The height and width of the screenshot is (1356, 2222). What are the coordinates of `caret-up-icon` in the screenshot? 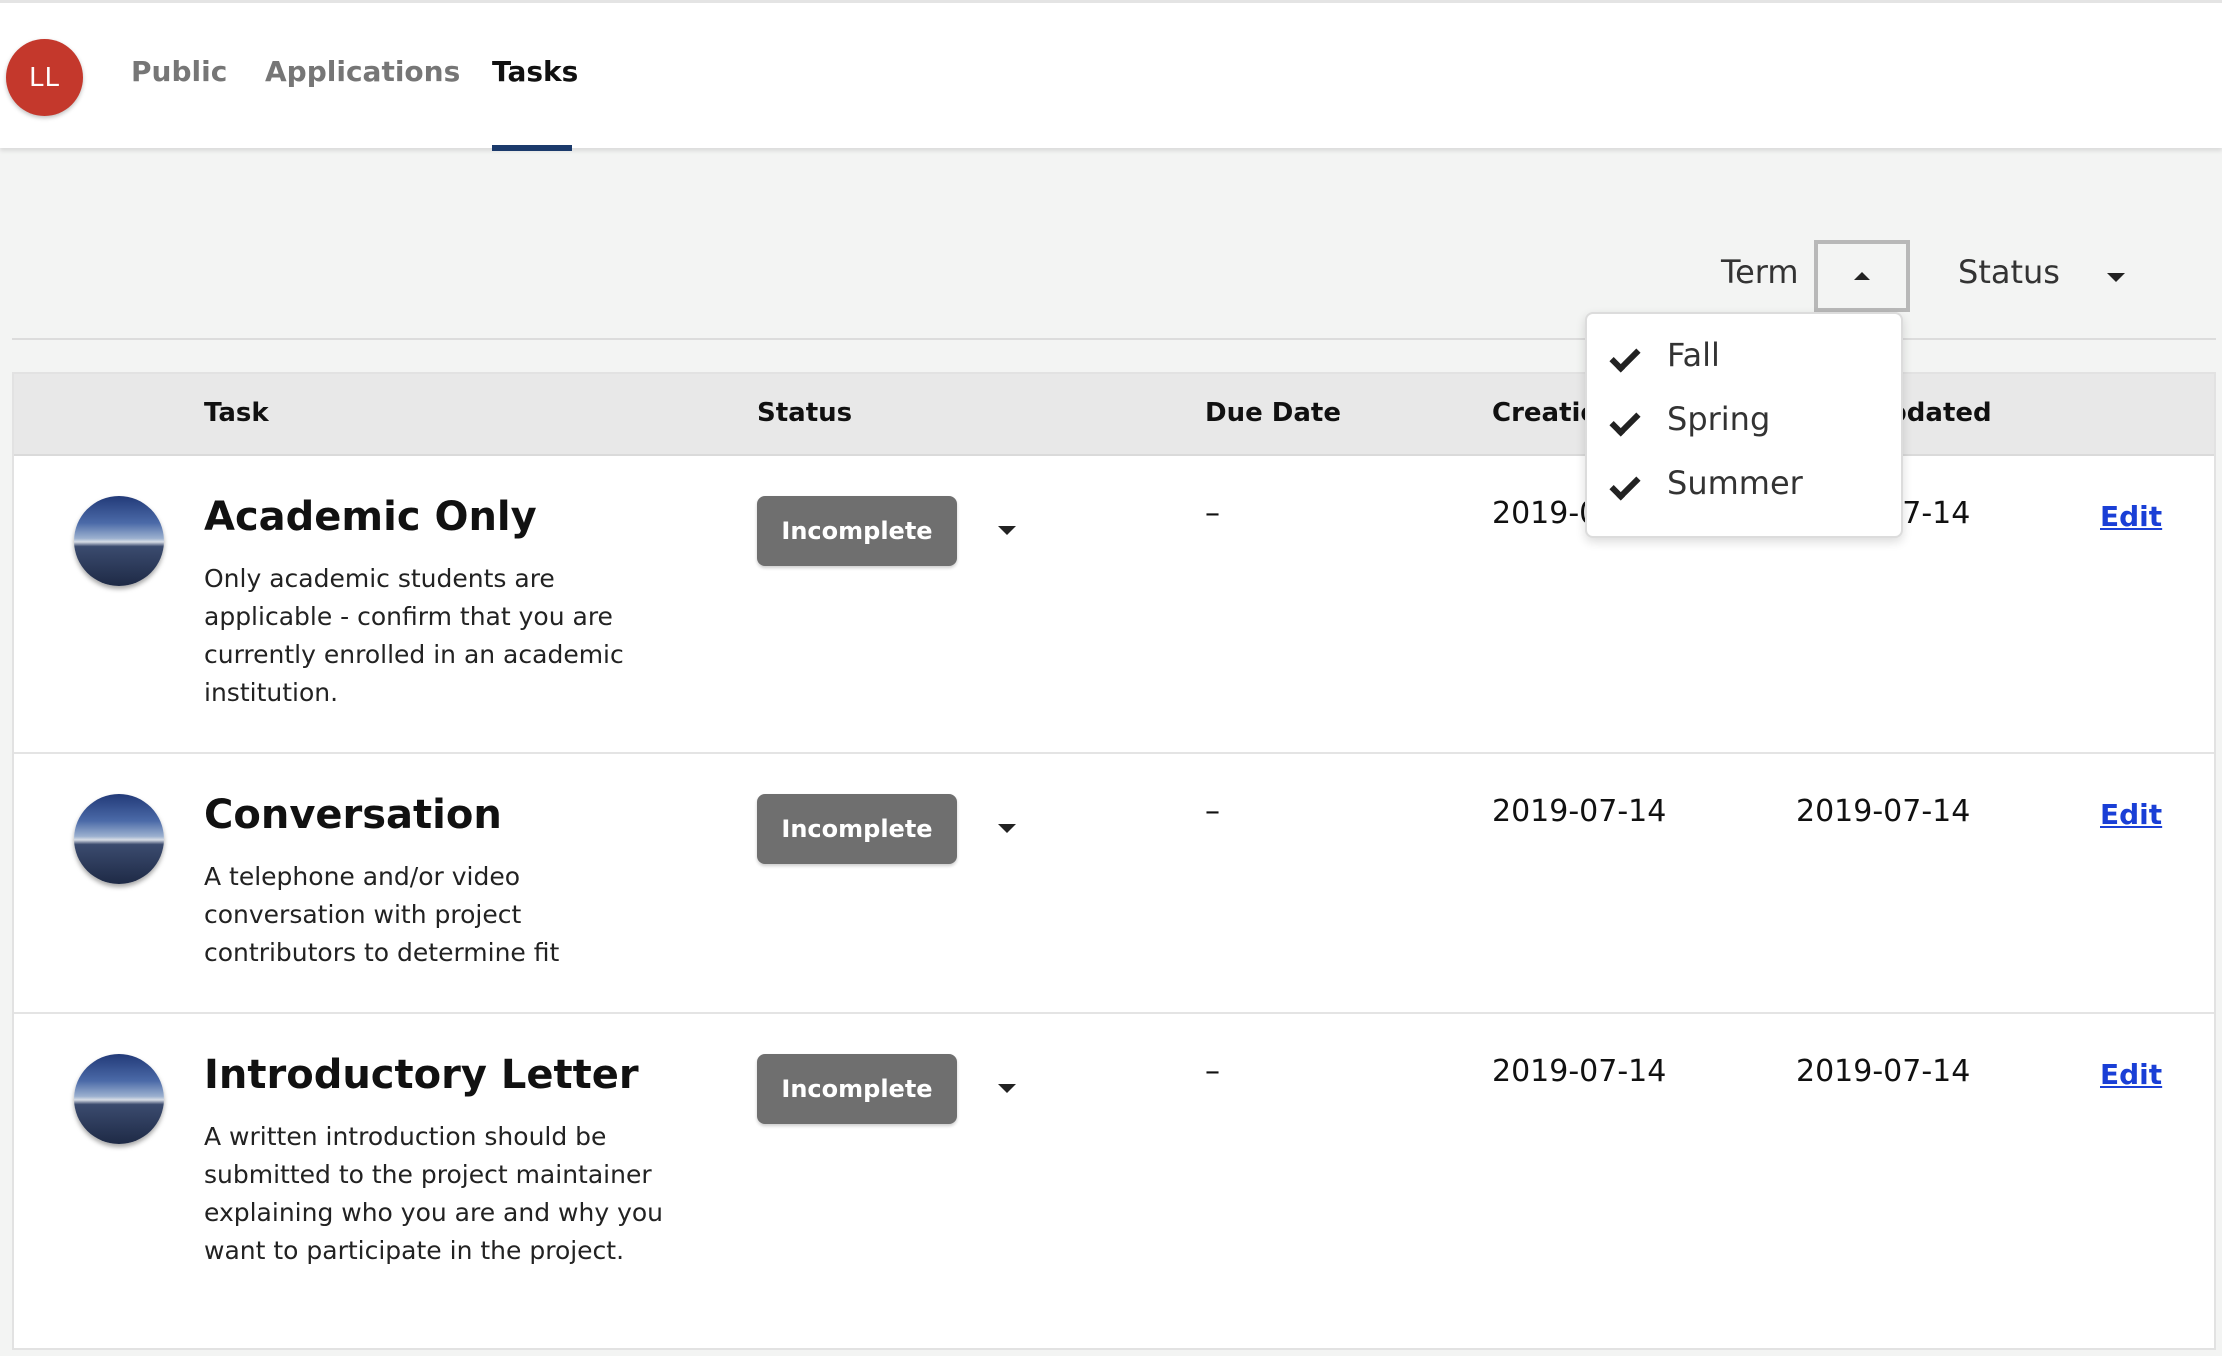 It's located at (1862, 276).